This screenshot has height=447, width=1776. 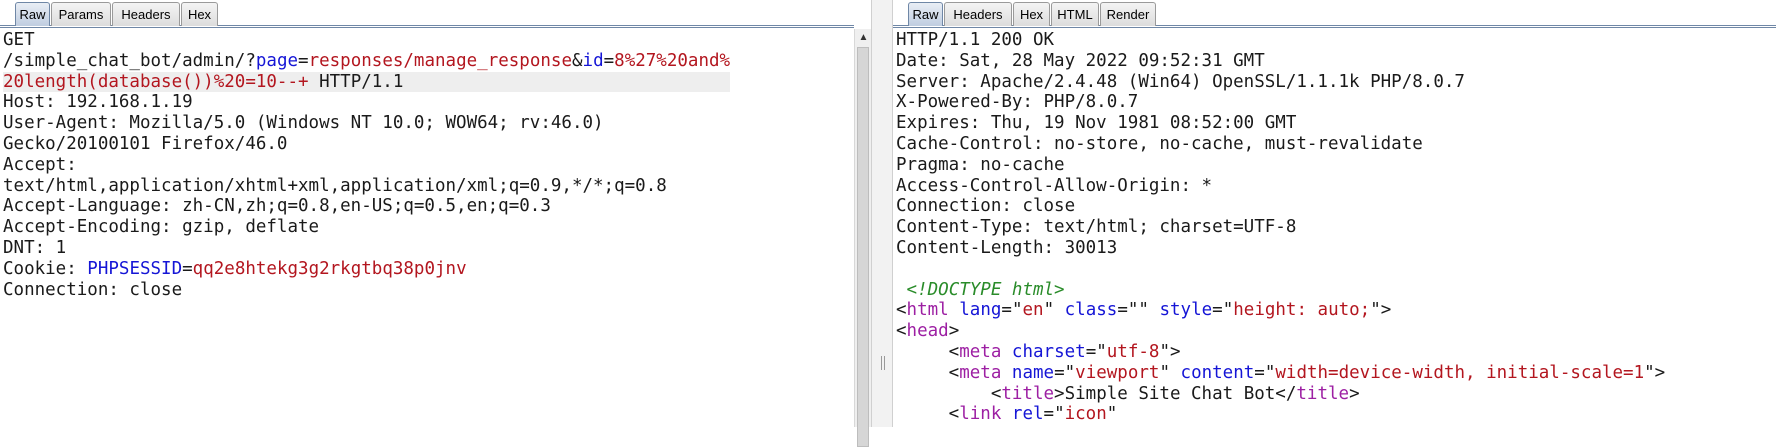 I want to click on response-tab-headers: Headers, so click(x=978, y=14).